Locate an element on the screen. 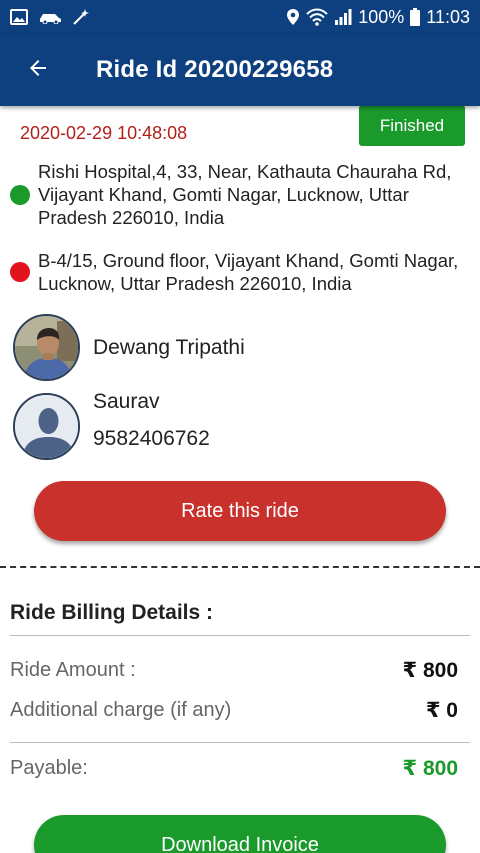 The width and height of the screenshot is (480, 853). billing-title: Ride Billing Details : is located at coordinates (112, 612).